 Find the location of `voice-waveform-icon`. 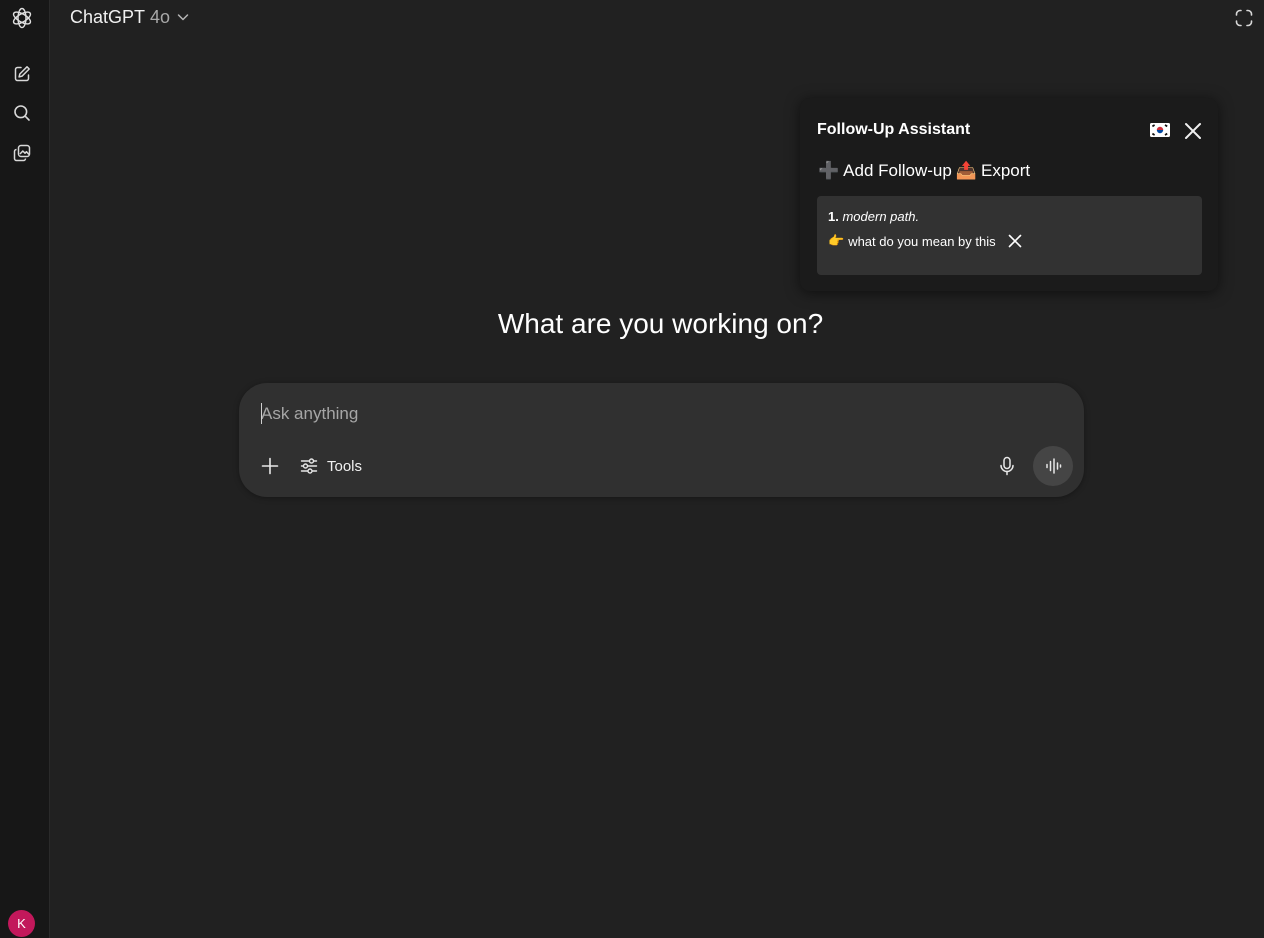

voice-waveform-icon is located at coordinates (1054, 466).